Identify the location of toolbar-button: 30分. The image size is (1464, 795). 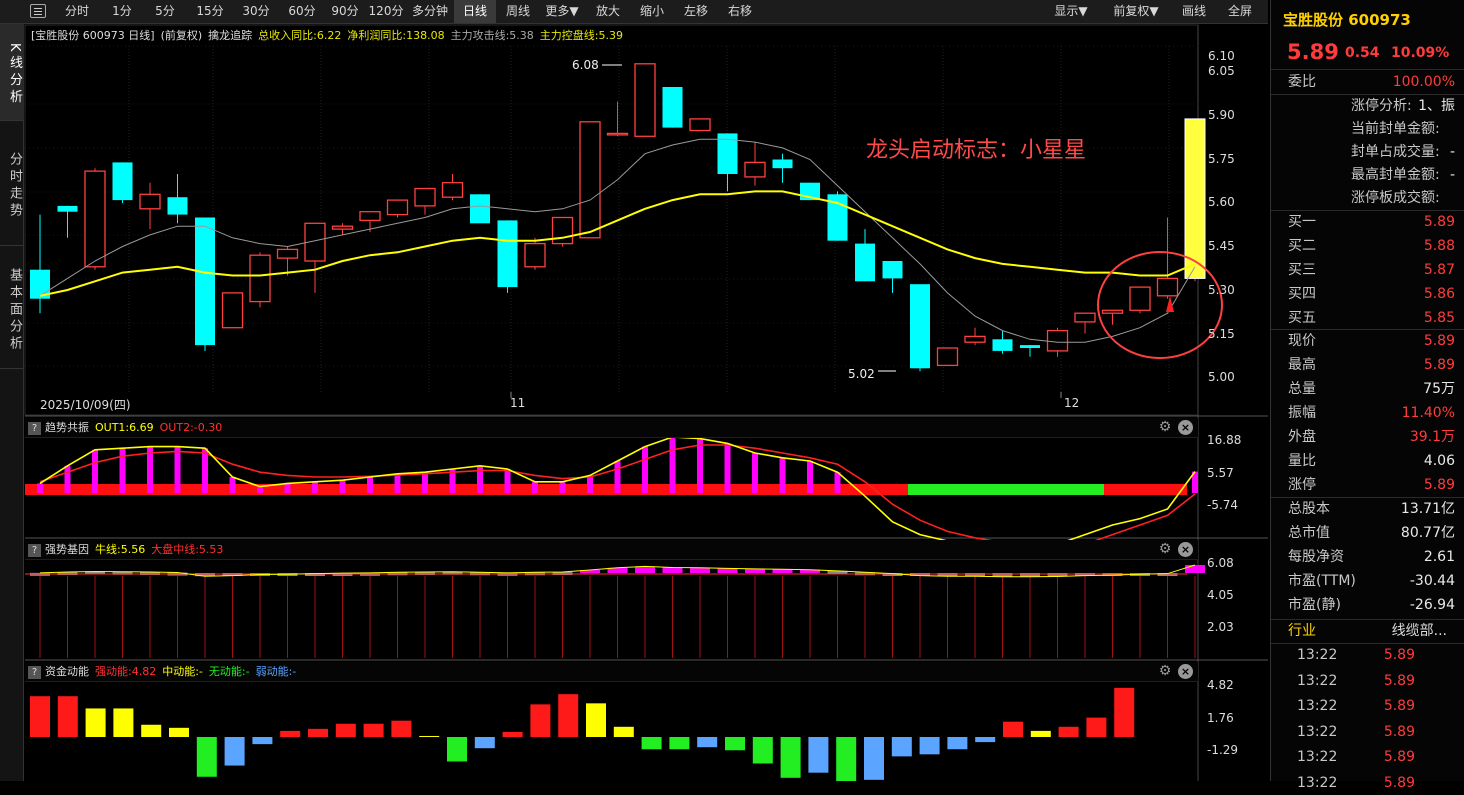
(256, 11).